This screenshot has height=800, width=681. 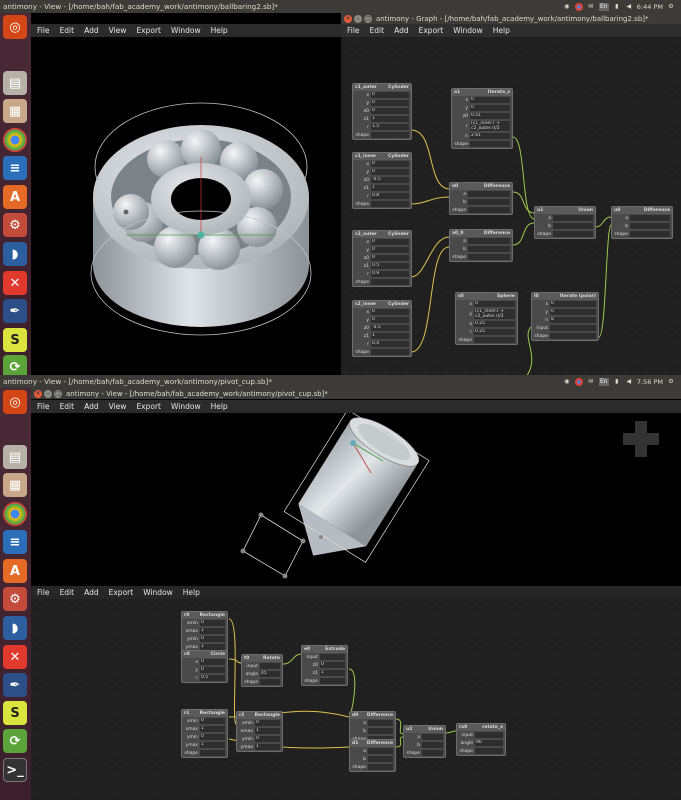 I want to click on node-value-field: 45, so click(x=270, y=674).